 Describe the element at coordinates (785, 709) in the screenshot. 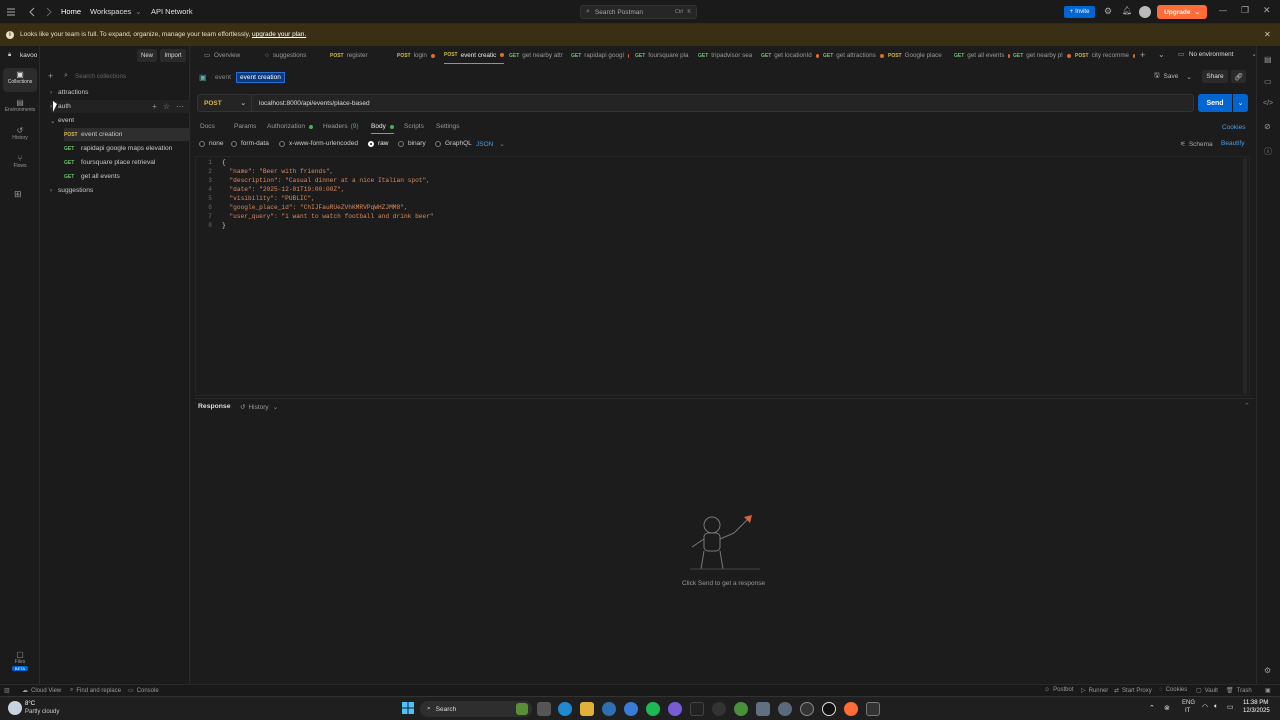

I see `settings-icon` at that location.